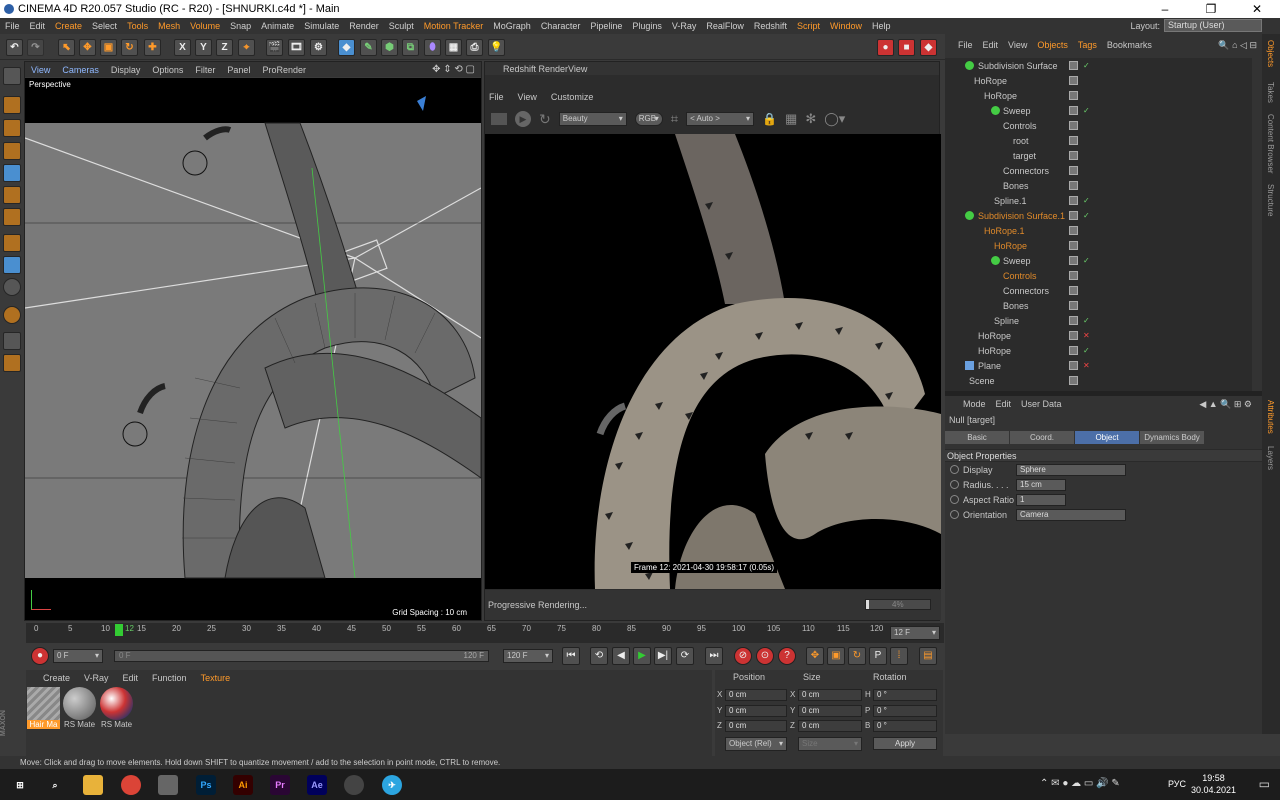 The image size is (1280, 800). Describe the element at coordinates (108, 47) in the screenshot. I see `scale-tool-icon: ▣` at that location.